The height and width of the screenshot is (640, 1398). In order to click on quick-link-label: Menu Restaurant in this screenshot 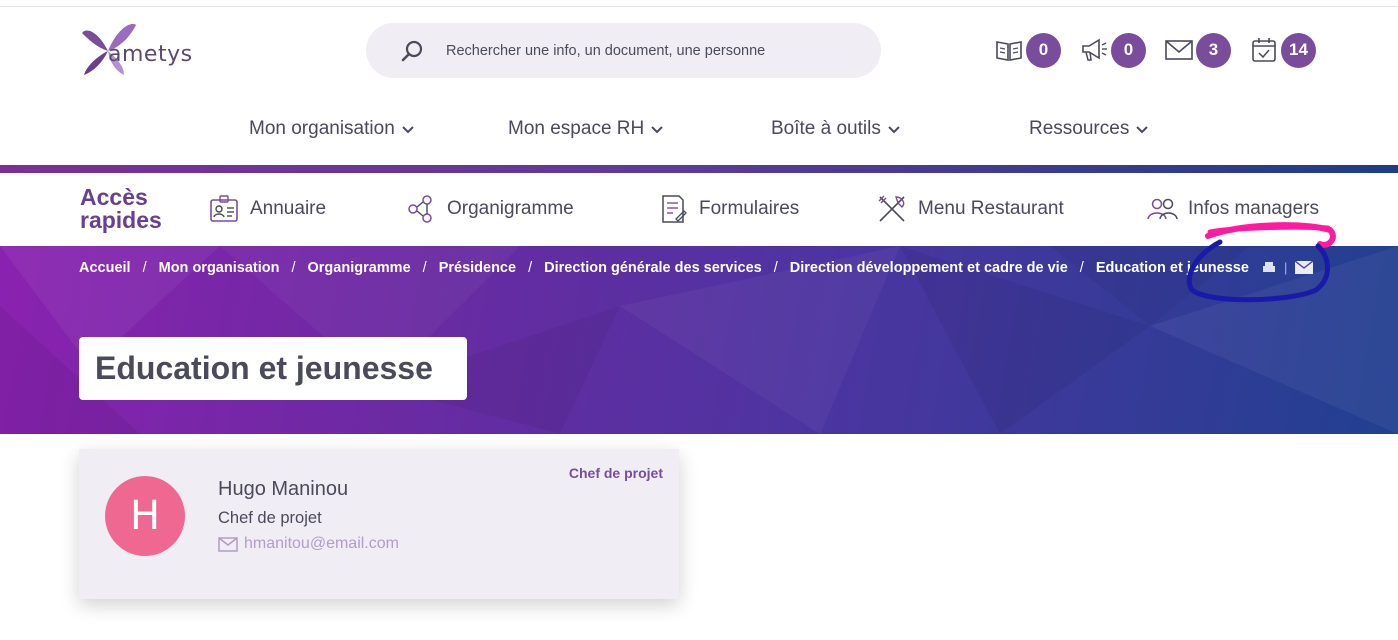, I will do `click(991, 208)`.